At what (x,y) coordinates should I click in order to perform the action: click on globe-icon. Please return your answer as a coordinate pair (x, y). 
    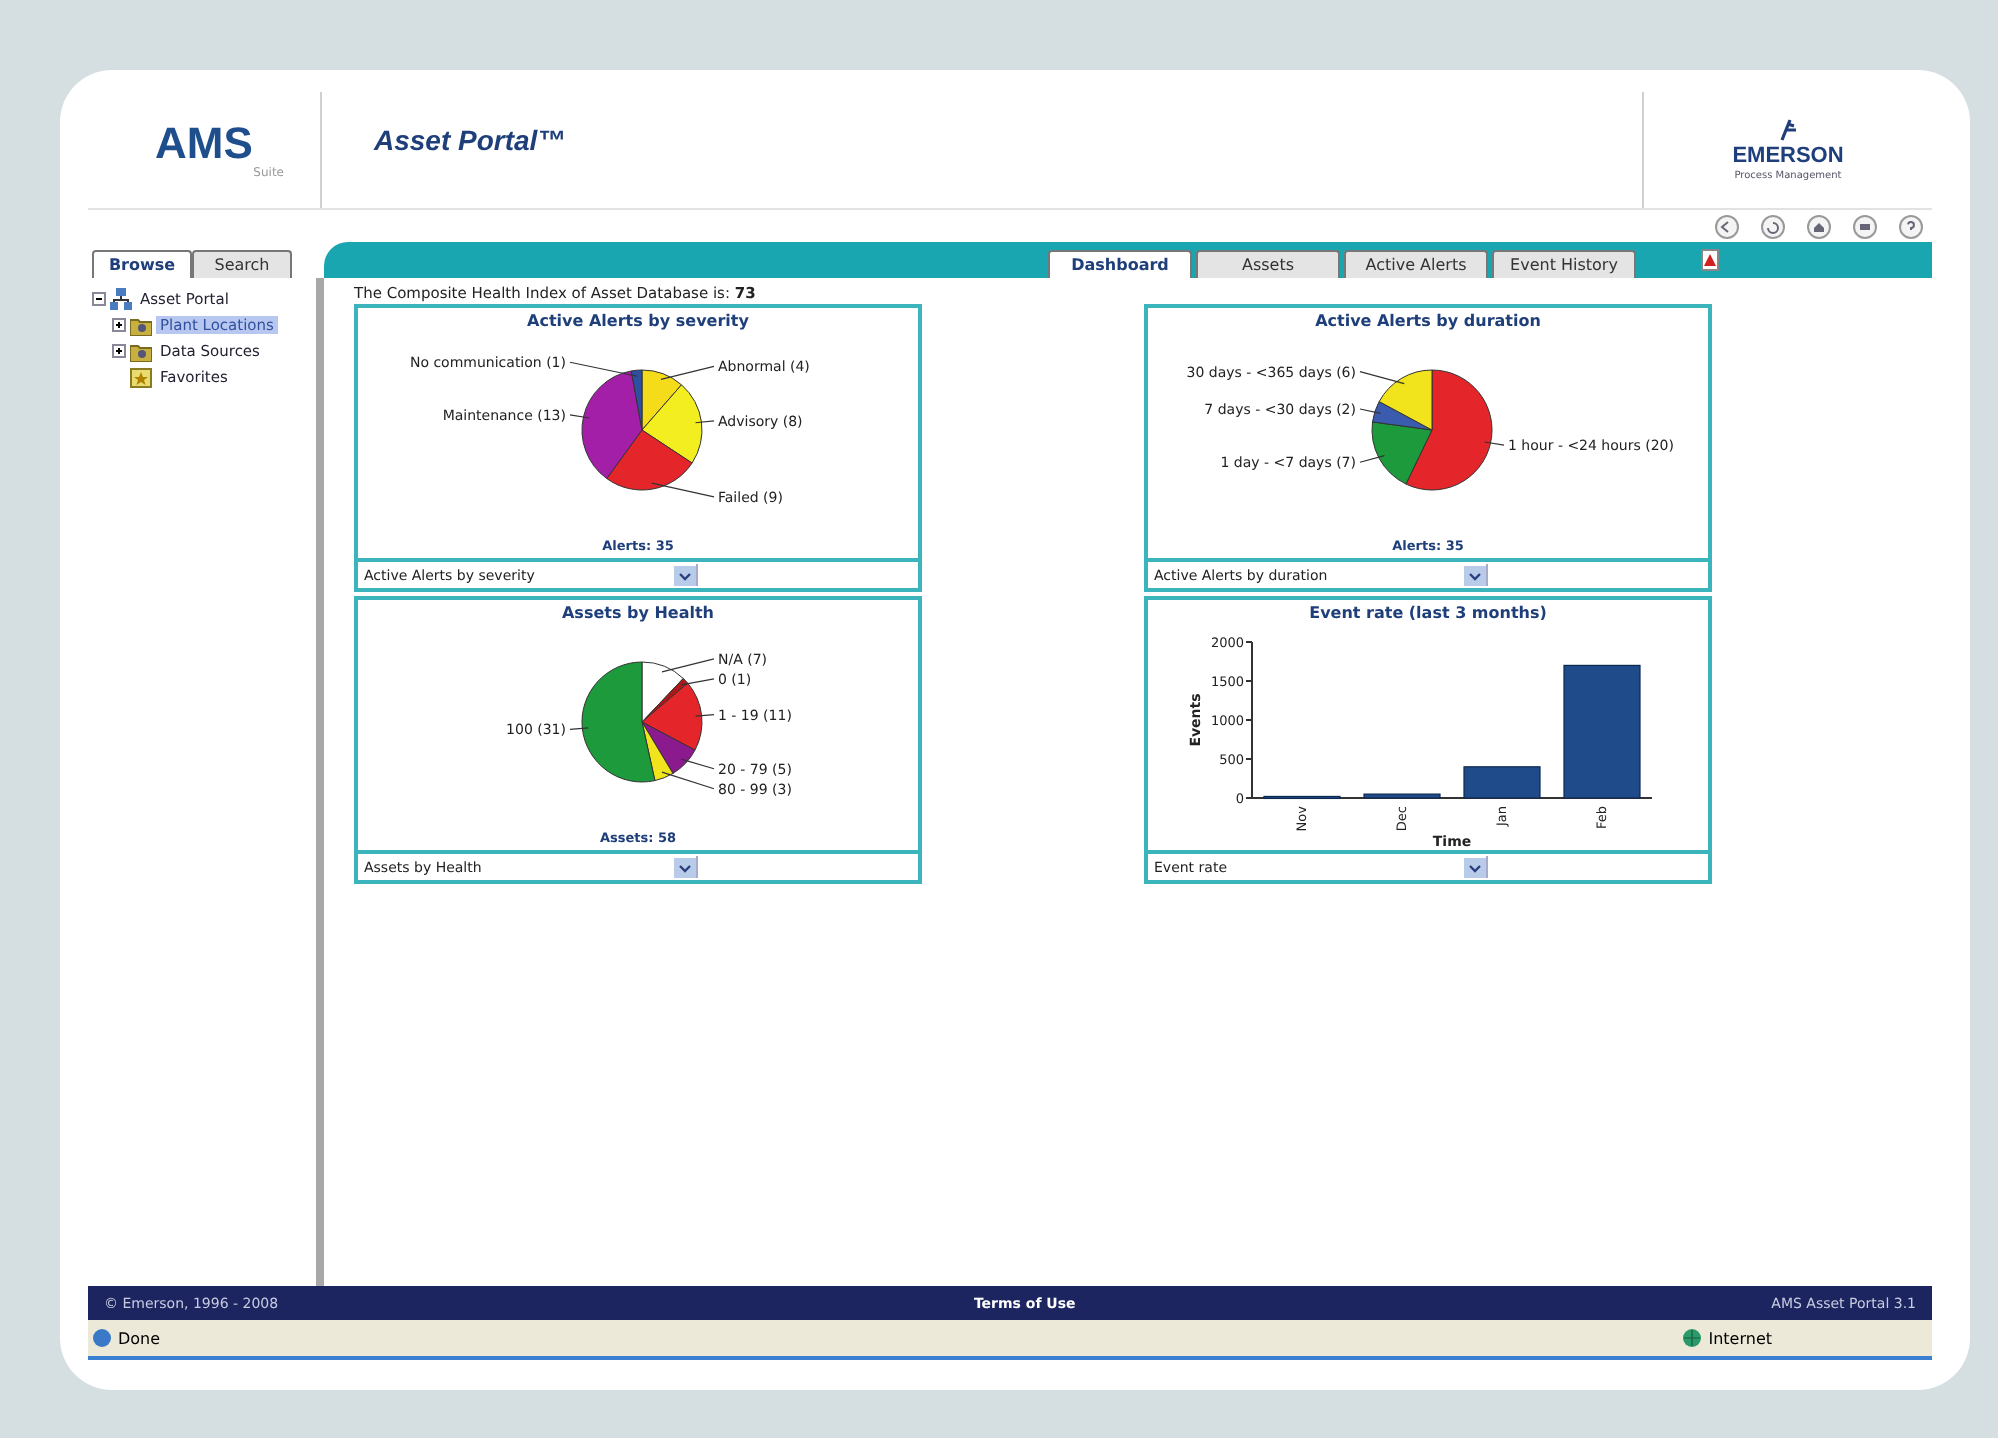
    Looking at the image, I should click on (1692, 1338).